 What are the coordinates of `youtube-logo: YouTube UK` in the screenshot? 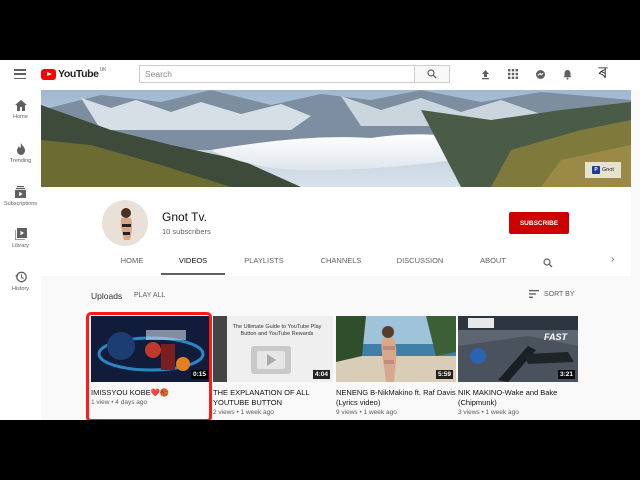 It's located at (74, 73).